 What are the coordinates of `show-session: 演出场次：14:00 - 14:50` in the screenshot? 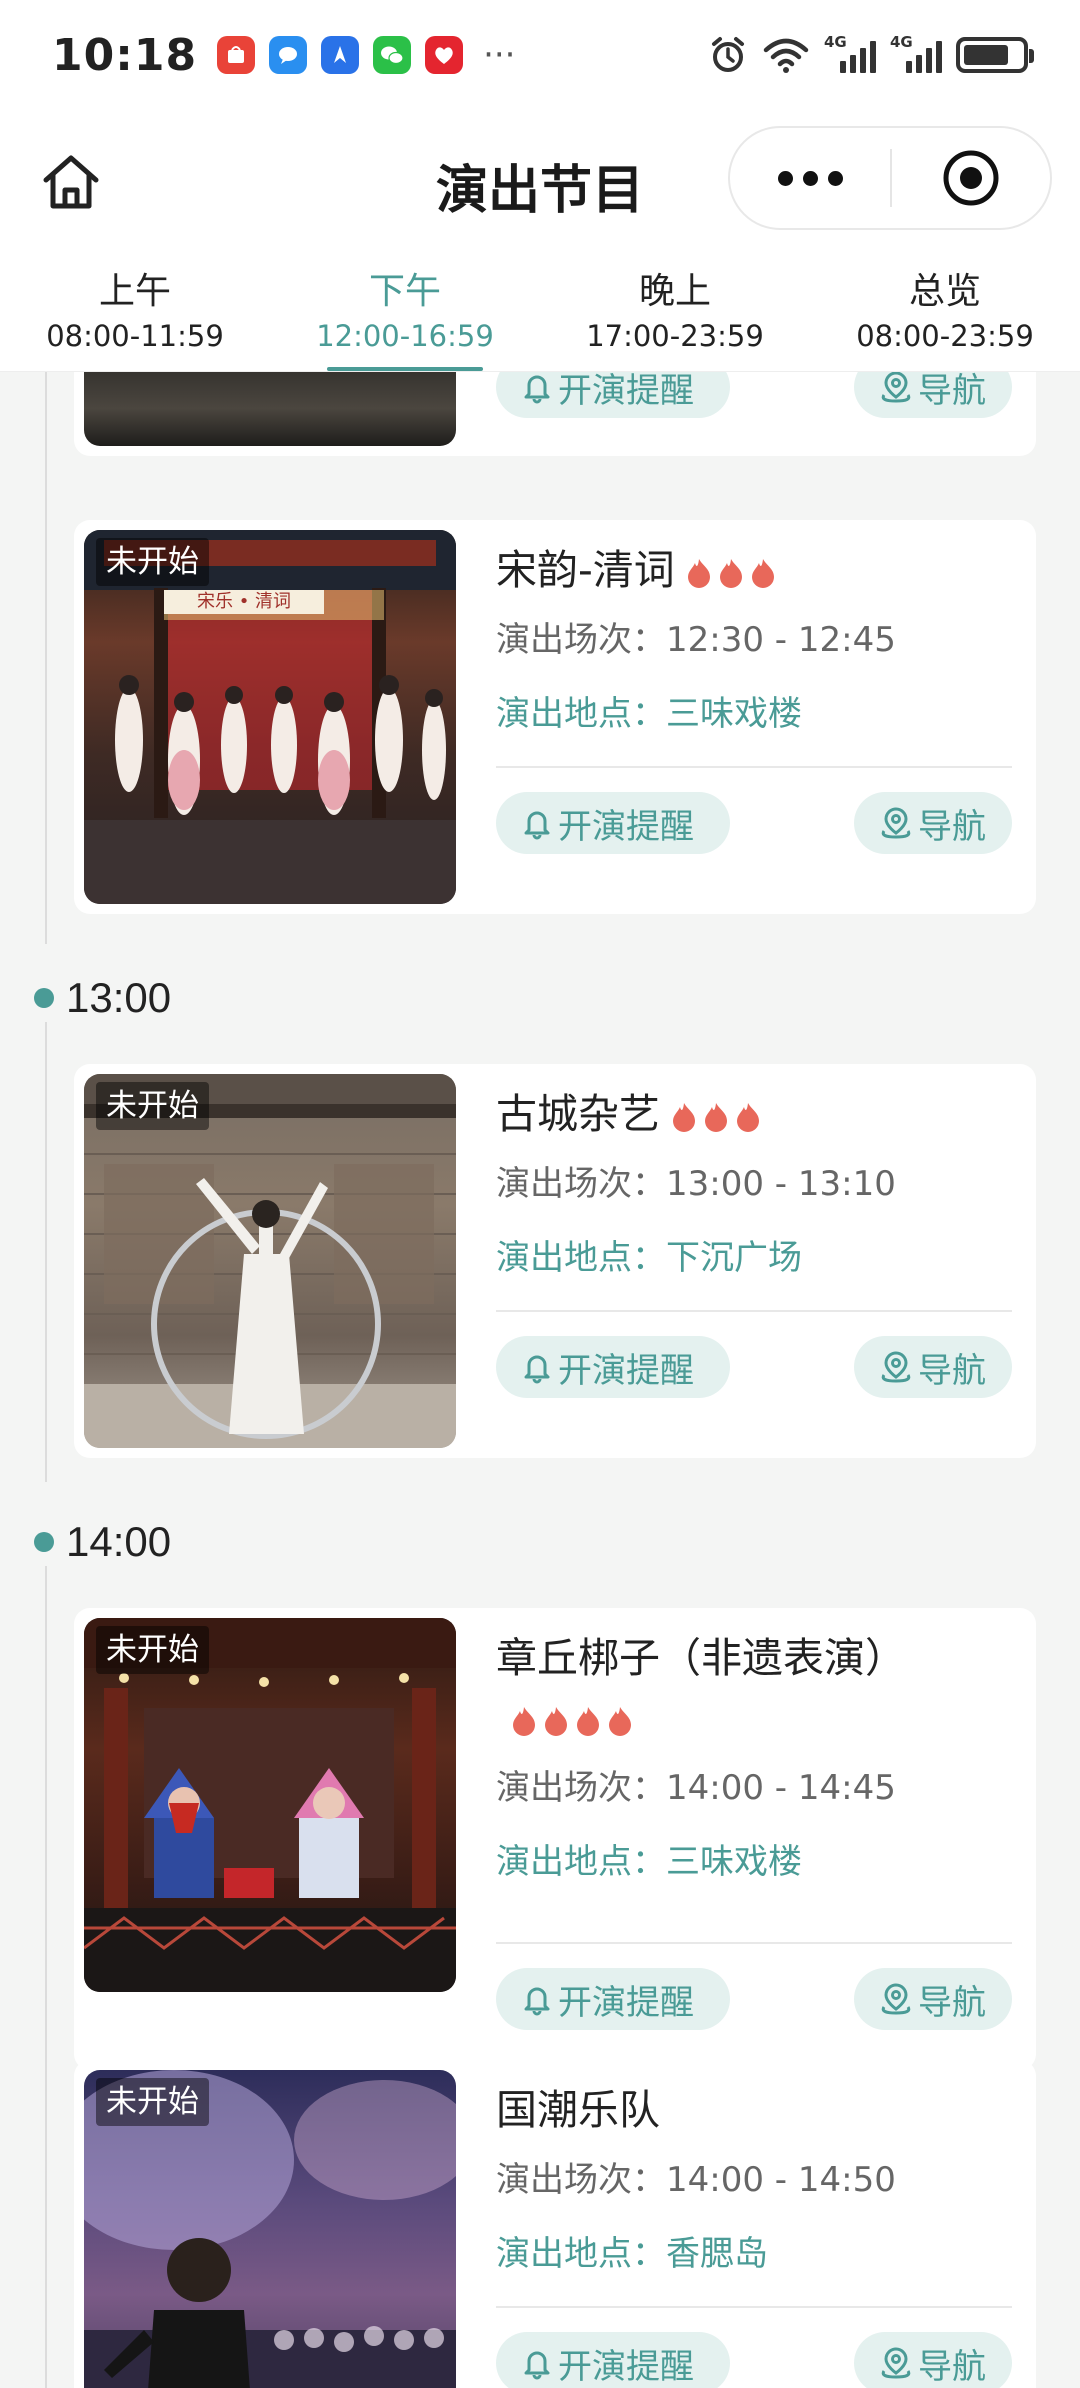 It's located at (696, 2180).